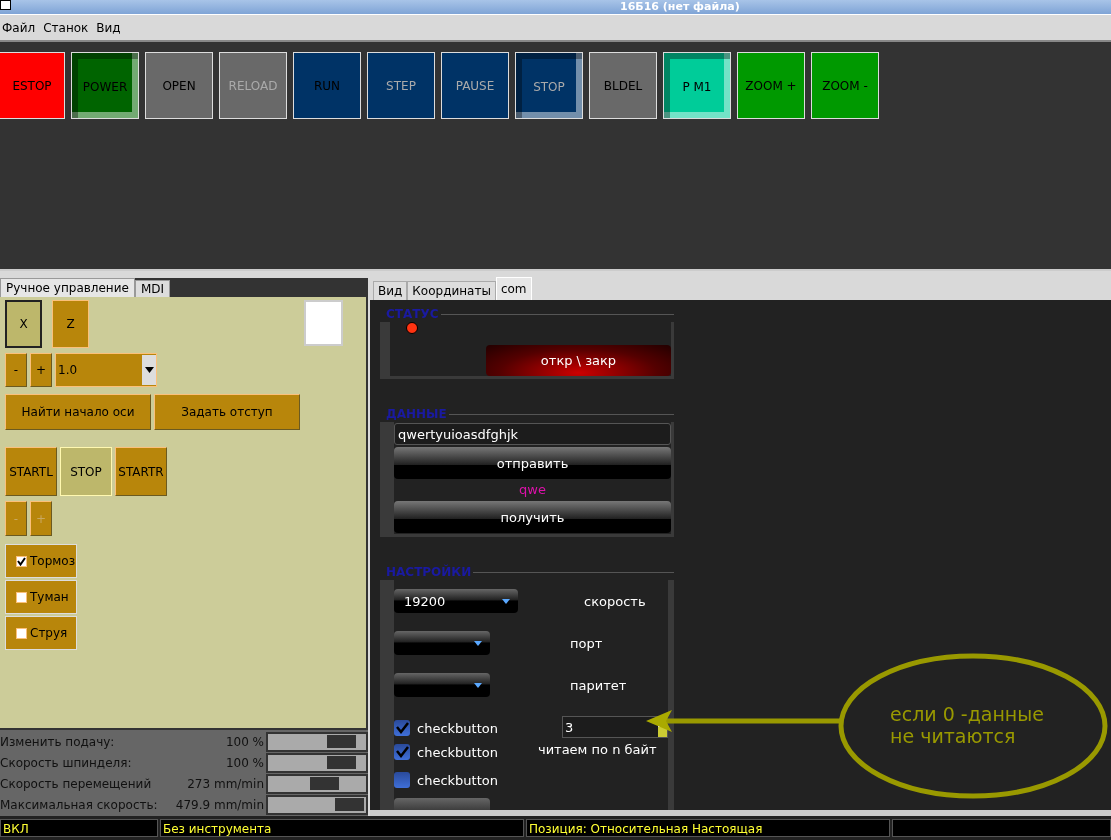 The height and width of the screenshot is (840, 1111). What do you see at coordinates (70, 324) in the screenshot?
I see `axis-button: Z` at bounding box center [70, 324].